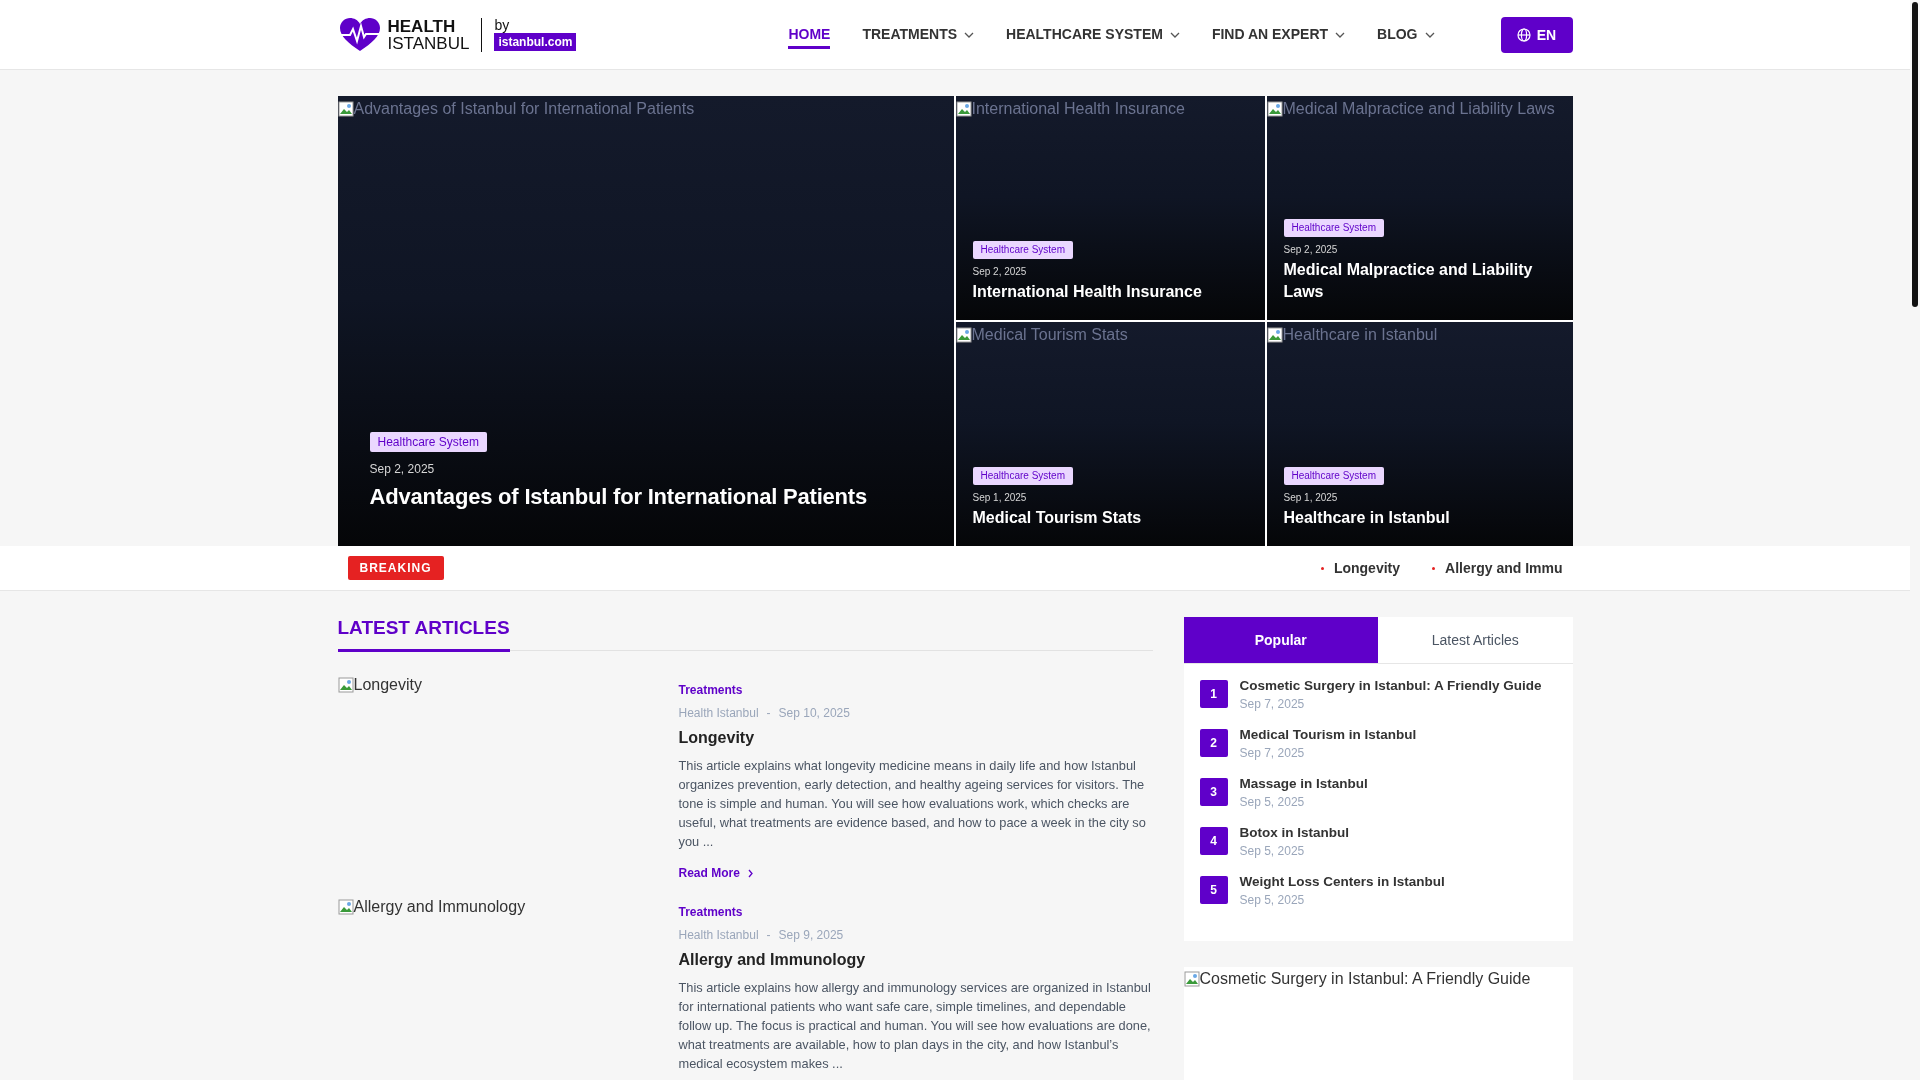 The image size is (1920, 1080). Describe the element at coordinates (535, 42) in the screenshot. I see `brand-badge: istanbul.com` at that location.